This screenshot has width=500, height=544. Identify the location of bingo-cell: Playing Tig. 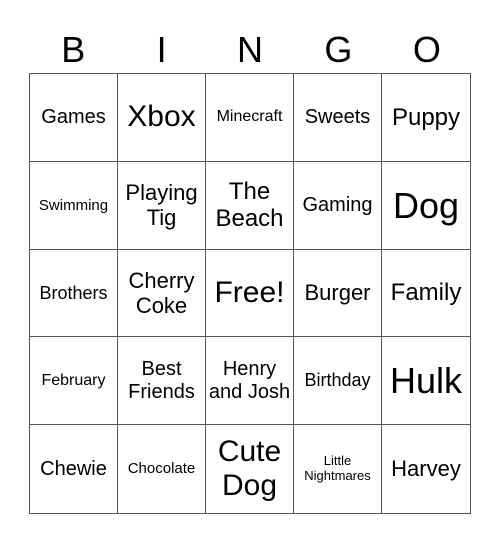
(162, 205).